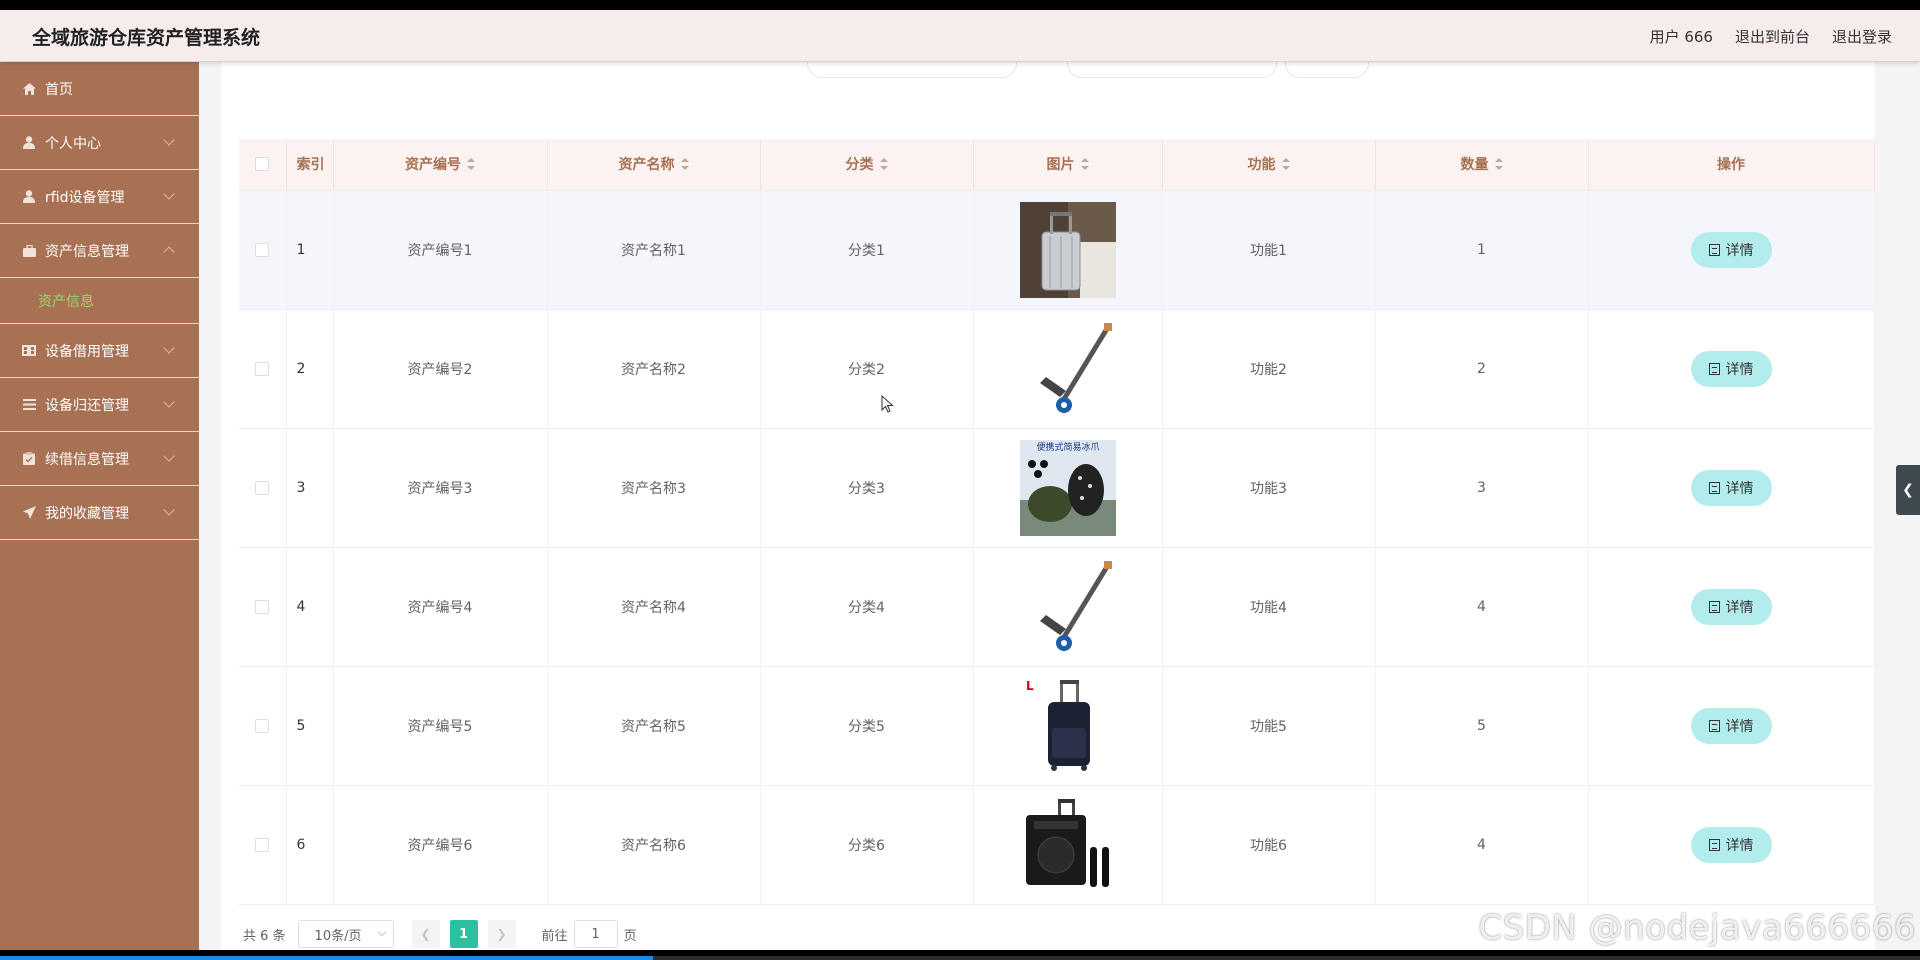 The height and width of the screenshot is (960, 1920). What do you see at coordinates (1067, 447) in the screenshot?
I see `product-caption: 便携式简易冰爪` at bounding box center [1067, 447].